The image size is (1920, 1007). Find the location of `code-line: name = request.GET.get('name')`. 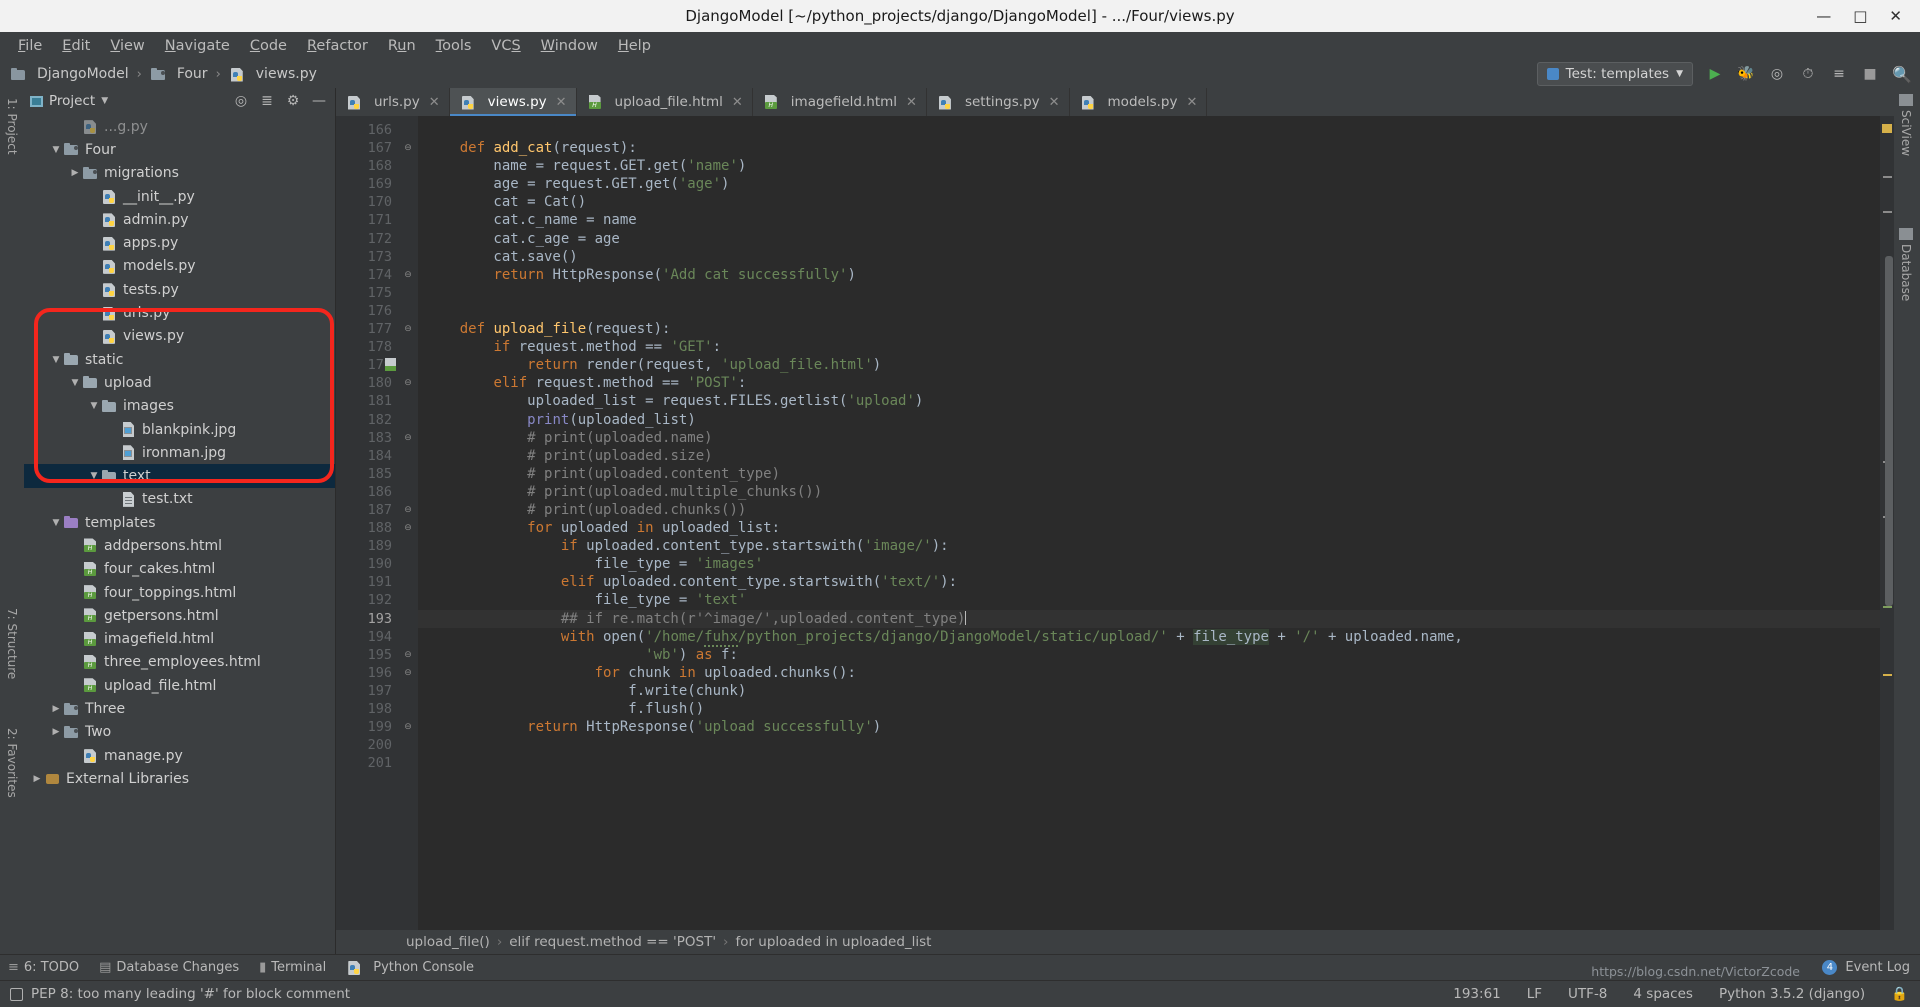

code-line: name = request.GET.get('name') is located at coordinates (1149, 166).